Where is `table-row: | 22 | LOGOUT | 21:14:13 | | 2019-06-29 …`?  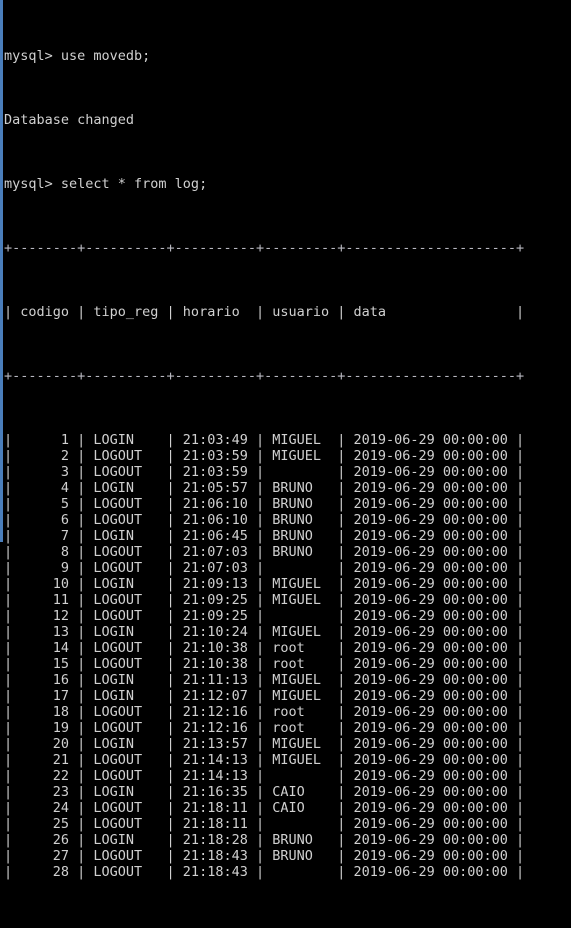 table-row: | 22 | LOGOUT | 21:14:13 | | 2019-06-29 … is located at coordinates (264, 776).